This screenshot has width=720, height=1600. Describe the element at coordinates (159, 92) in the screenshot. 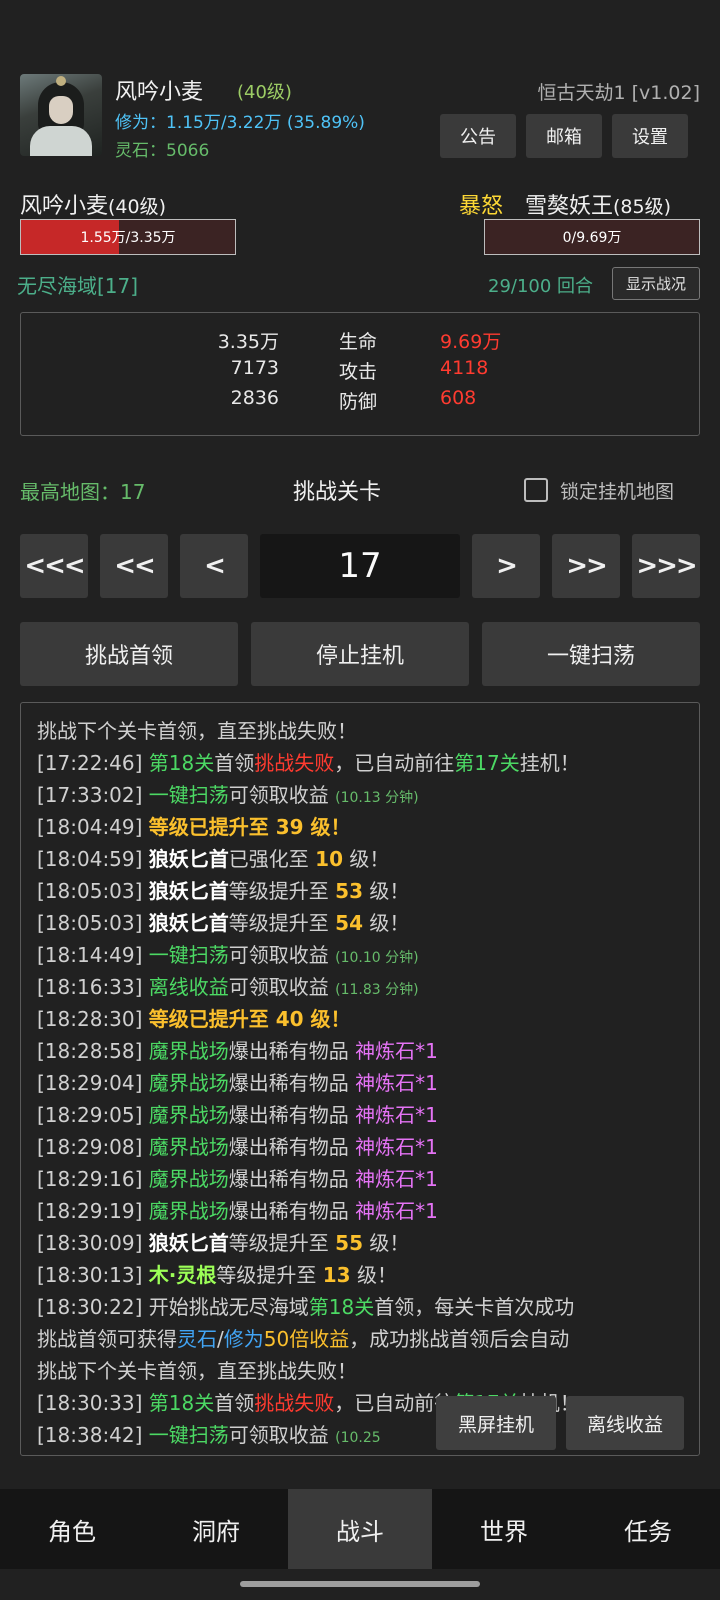

I see `player-name: 风吟小麦` at that location.